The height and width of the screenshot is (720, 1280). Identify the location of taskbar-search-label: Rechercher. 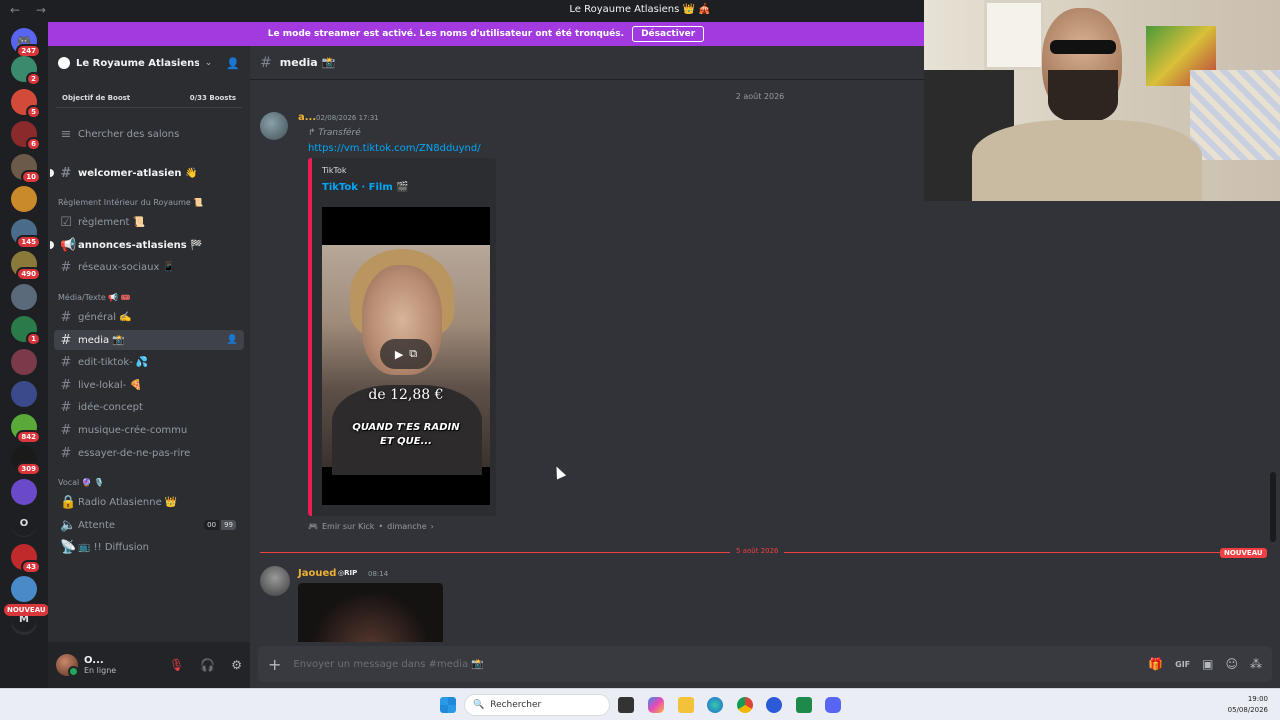
(516, 705).